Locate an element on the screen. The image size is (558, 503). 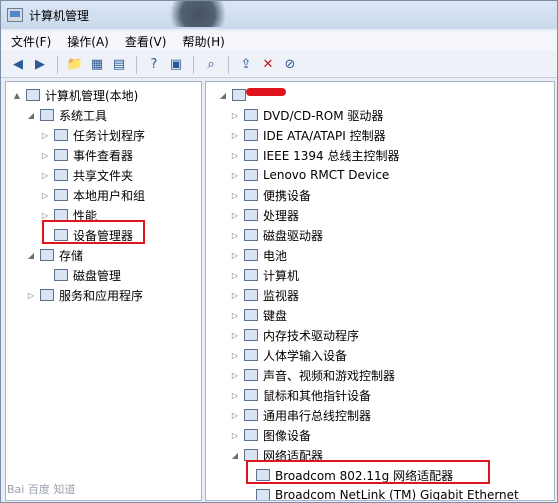
tree-item: Broadcom NetLink (TM) Gigabit Ethernet is located at coordinates (380, 493).